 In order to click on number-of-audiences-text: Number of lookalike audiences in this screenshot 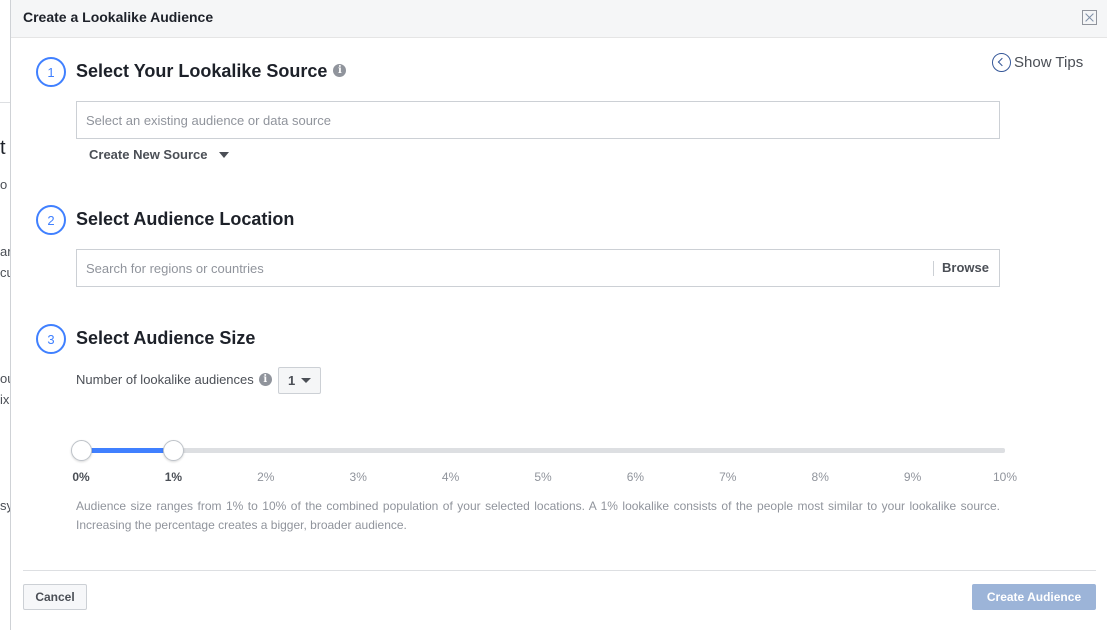, I will do `click(165, 379)`.